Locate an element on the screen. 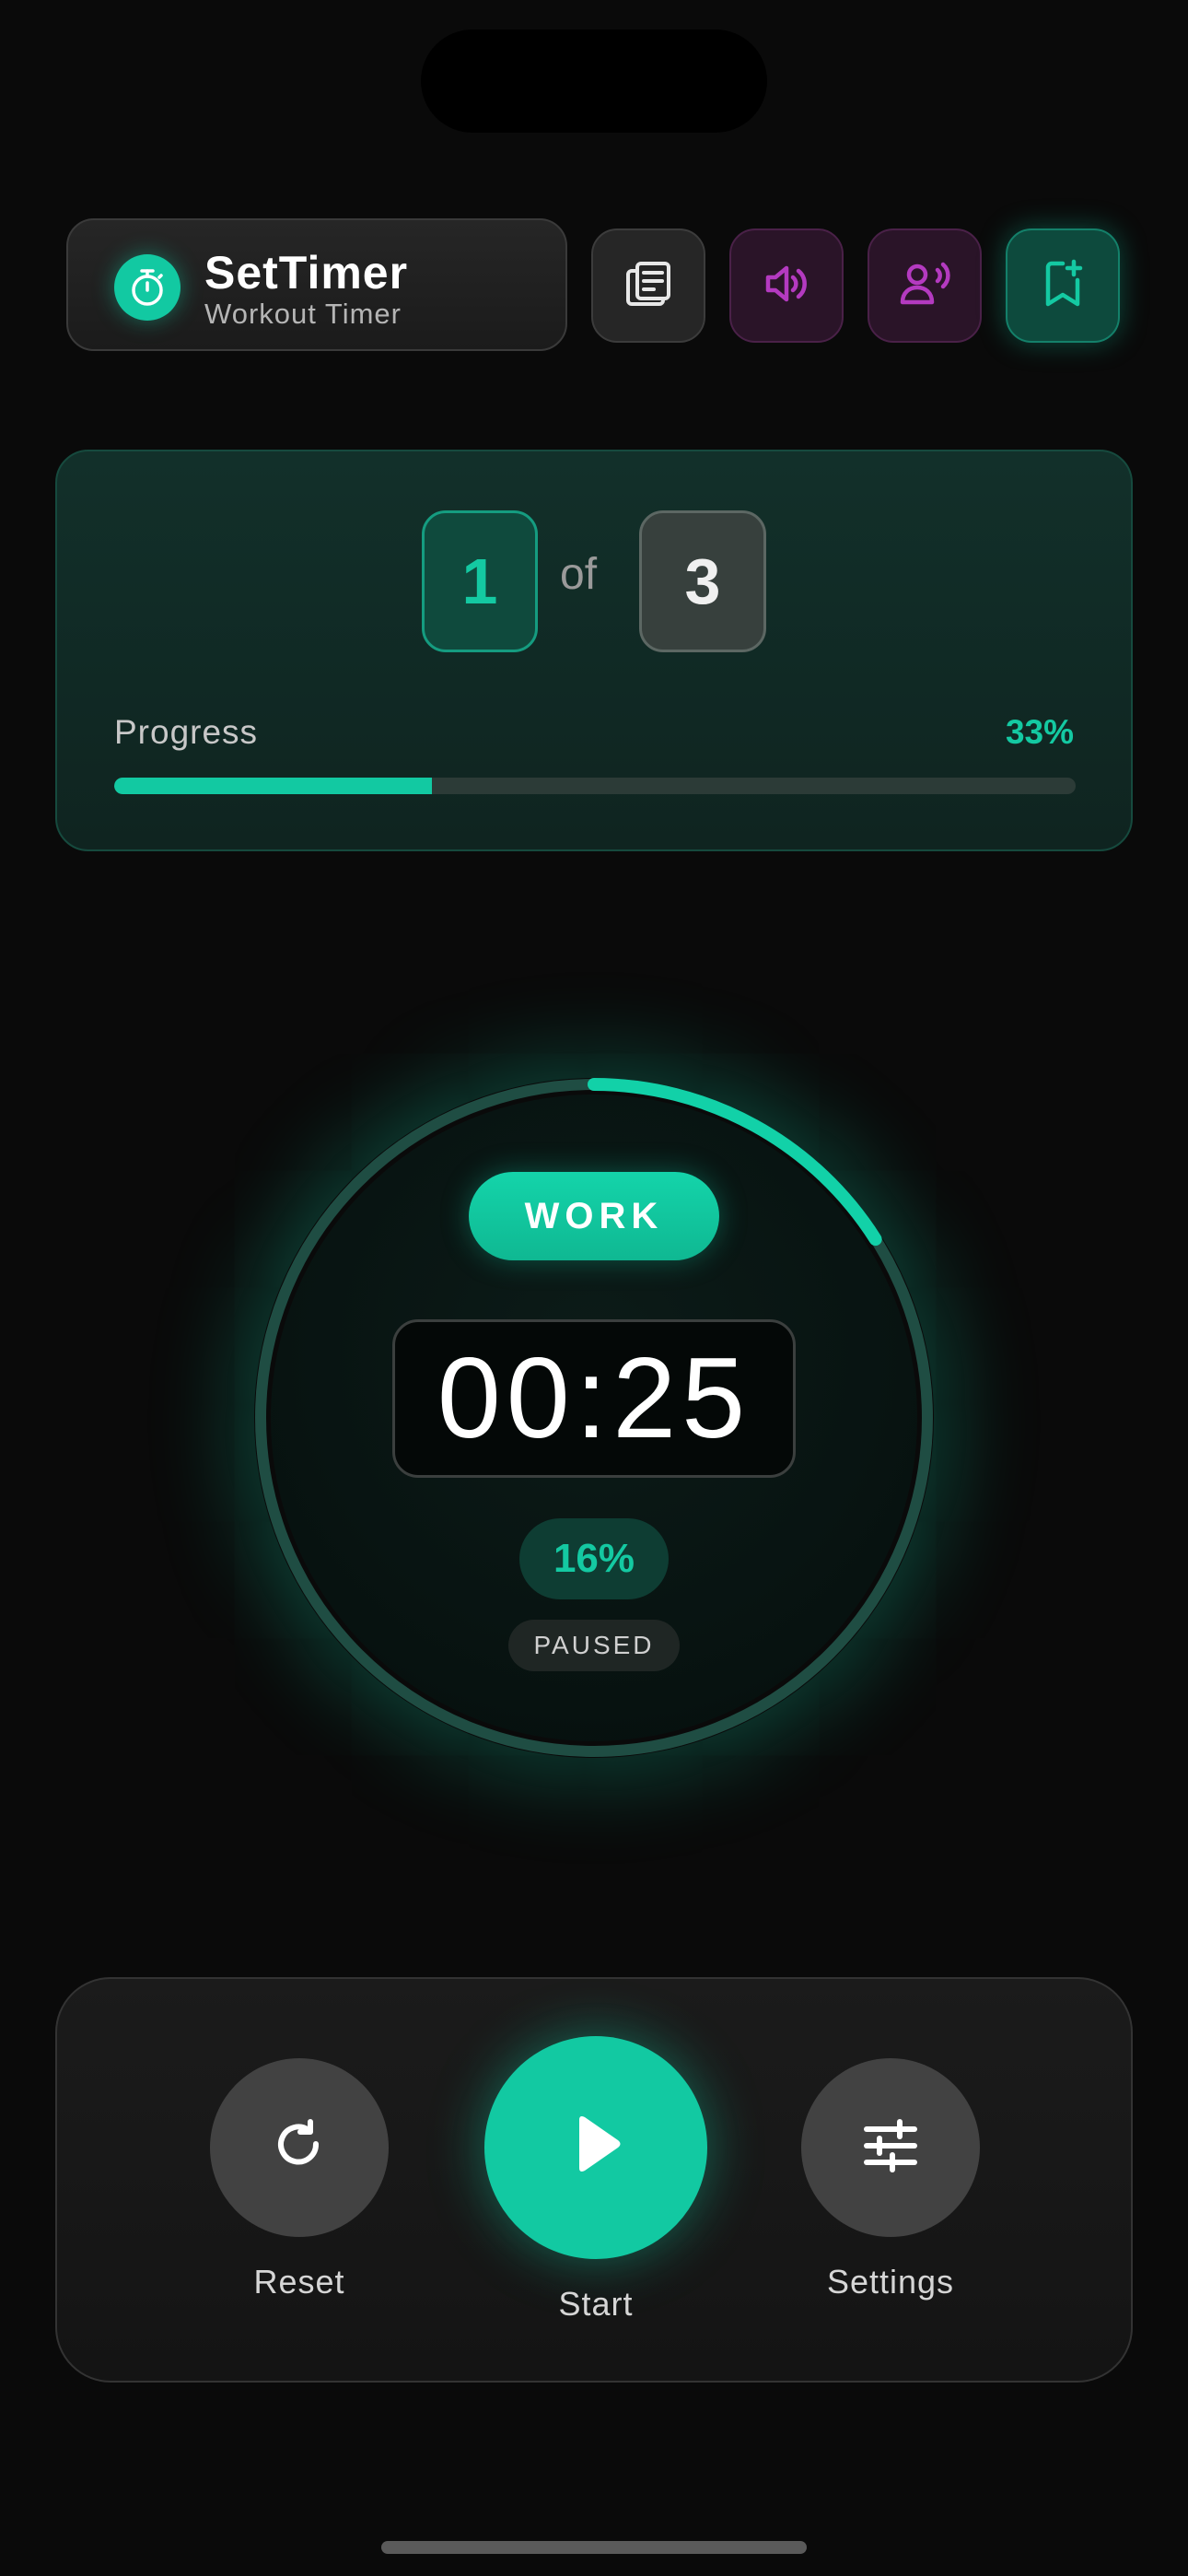 The width and height of the screenshot is (1188, 2576). sound-button is located at coordinates (787, 285).